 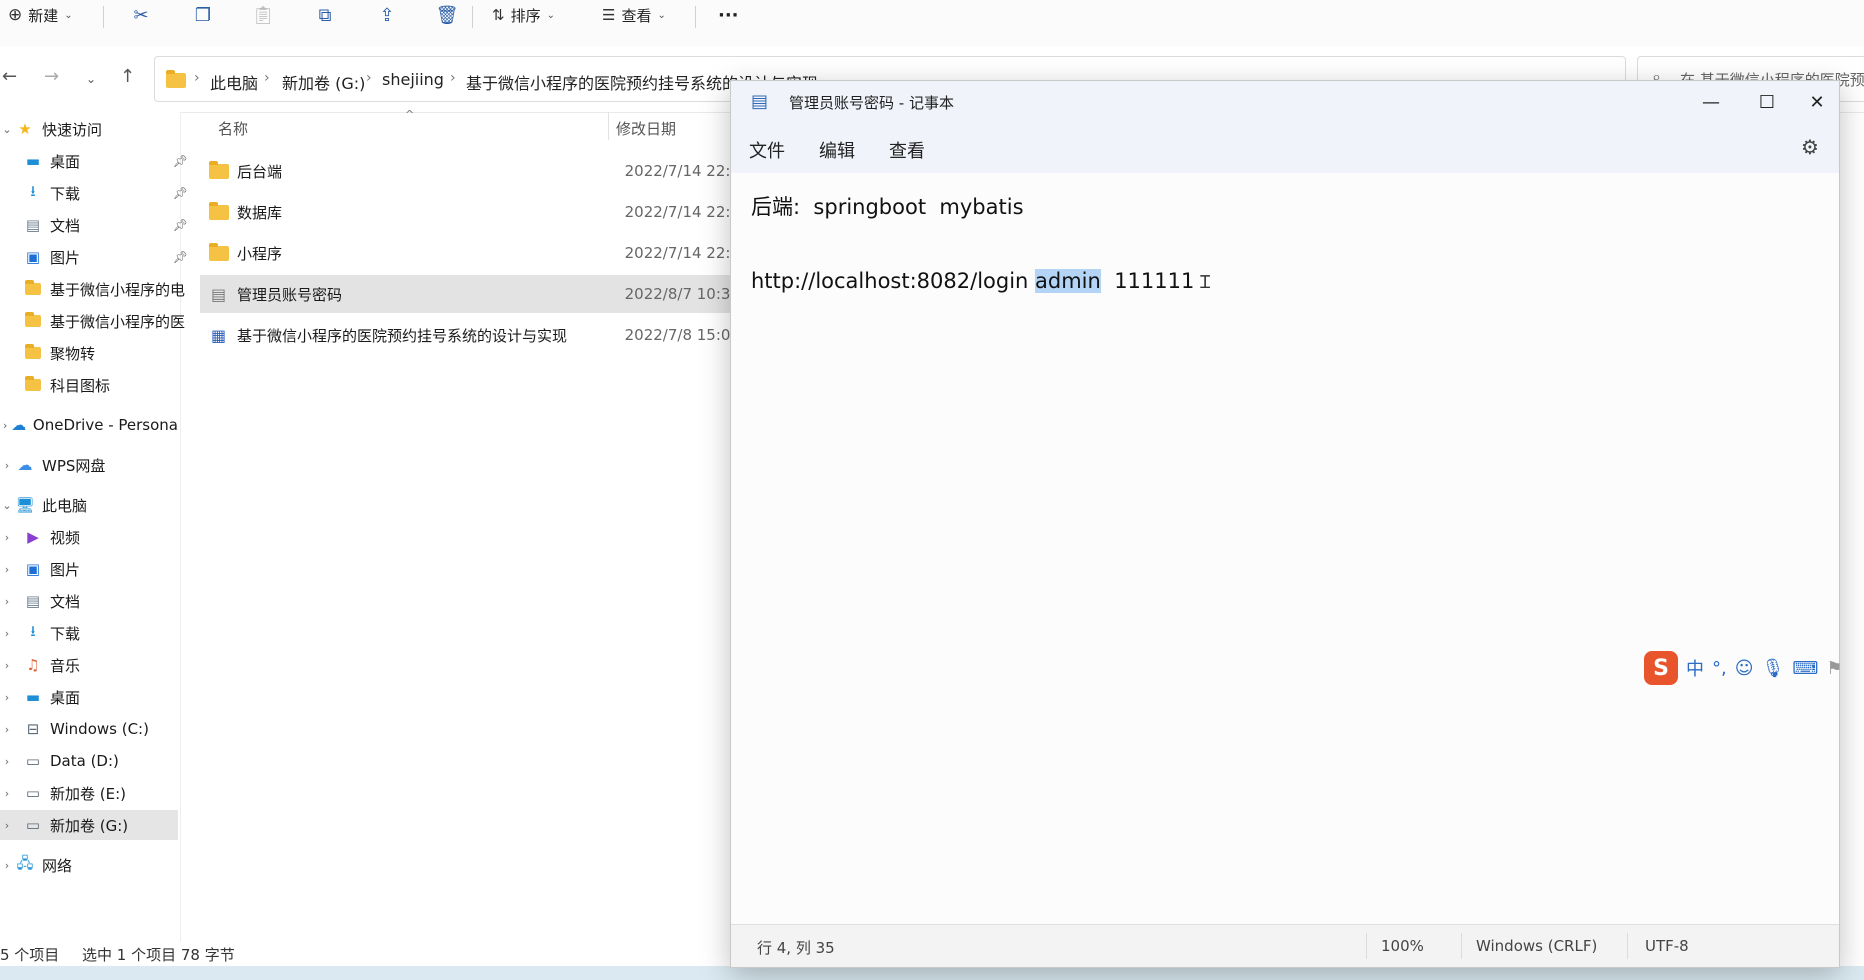 I want to click on close-icon: ✕, so click(x=1817, y=102).